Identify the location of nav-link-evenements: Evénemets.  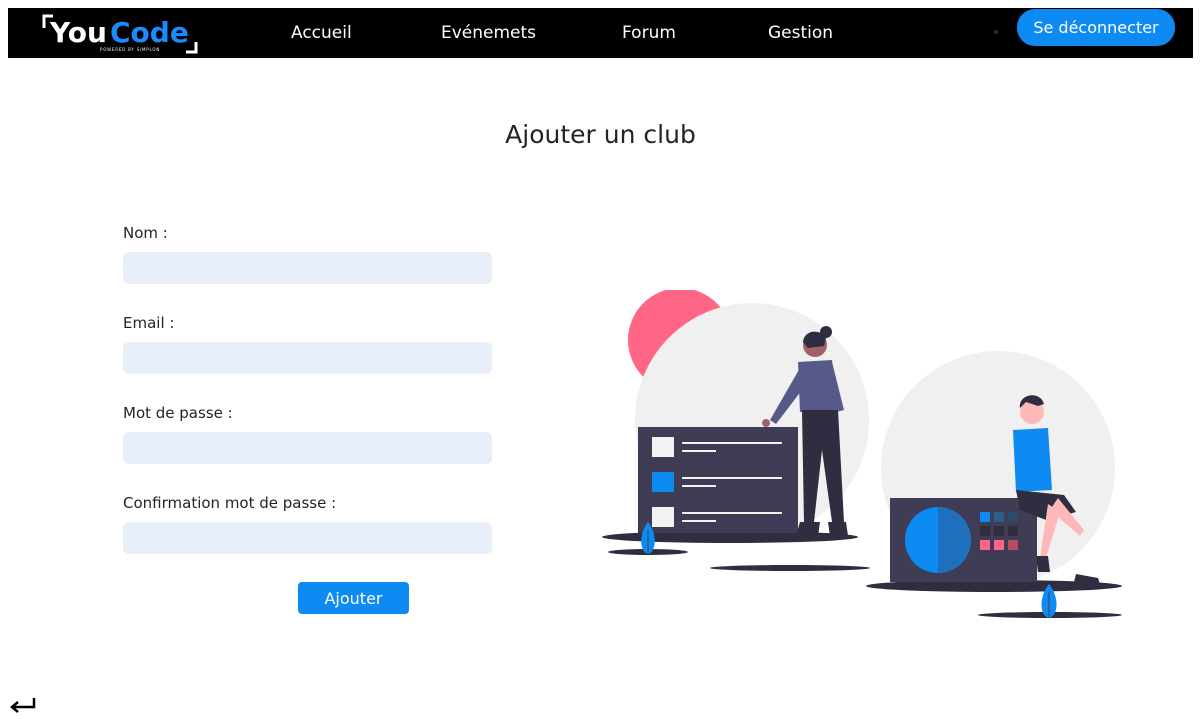
(488, 33).